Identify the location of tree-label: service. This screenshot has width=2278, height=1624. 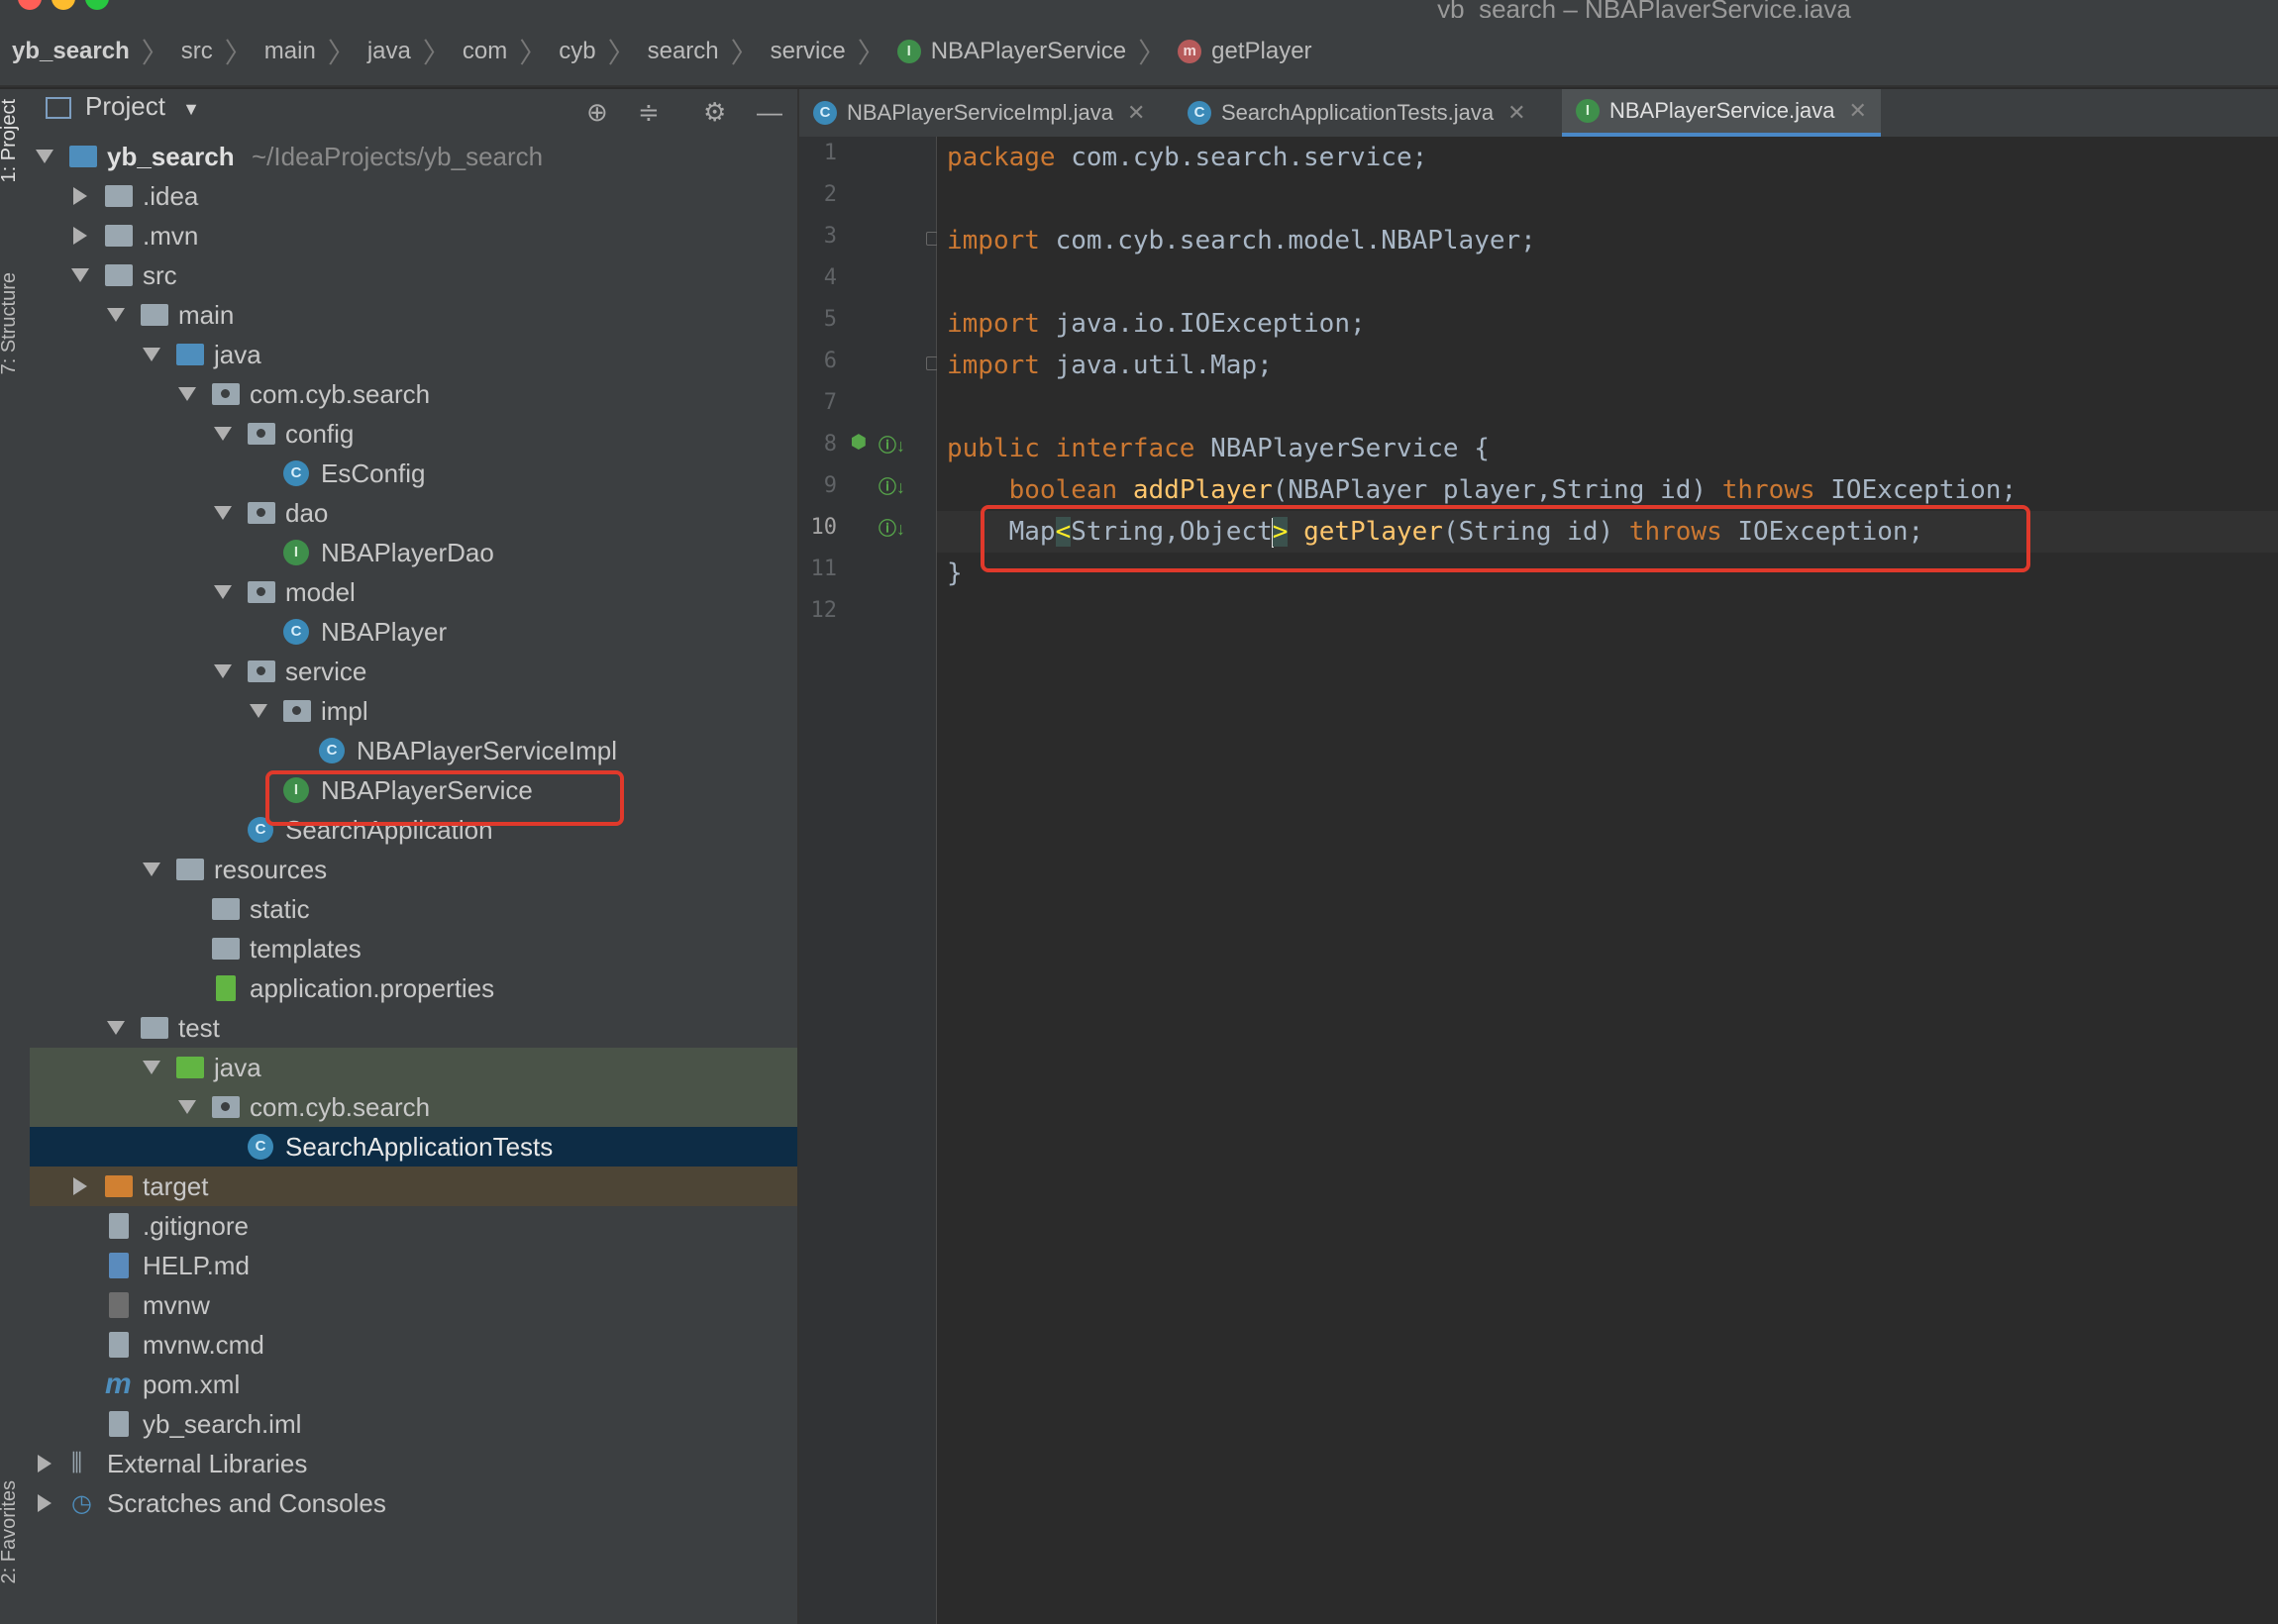
(326, 671).